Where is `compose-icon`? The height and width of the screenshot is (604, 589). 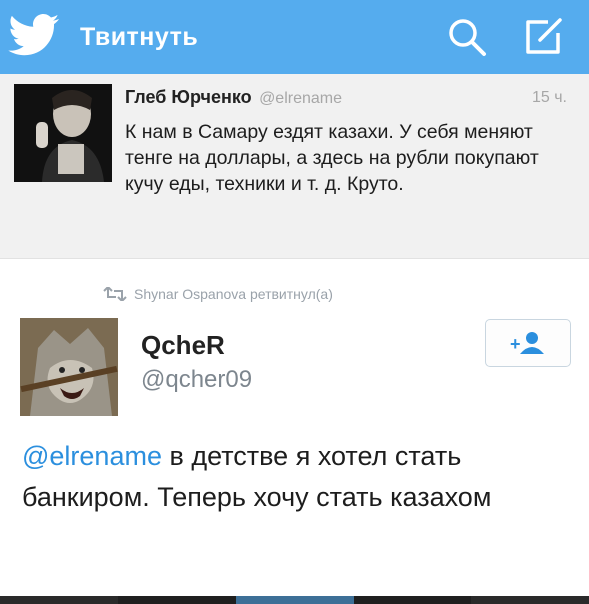 compose-icon is located at coordinates (543, 37).